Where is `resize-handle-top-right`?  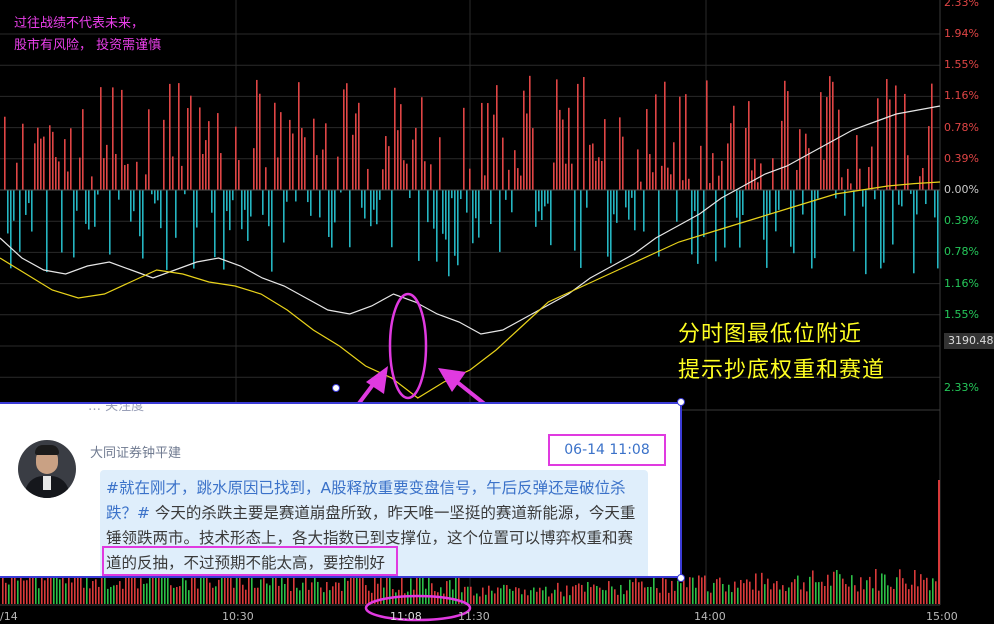 resize-handle-top-right is located at coordinates (681, 402).